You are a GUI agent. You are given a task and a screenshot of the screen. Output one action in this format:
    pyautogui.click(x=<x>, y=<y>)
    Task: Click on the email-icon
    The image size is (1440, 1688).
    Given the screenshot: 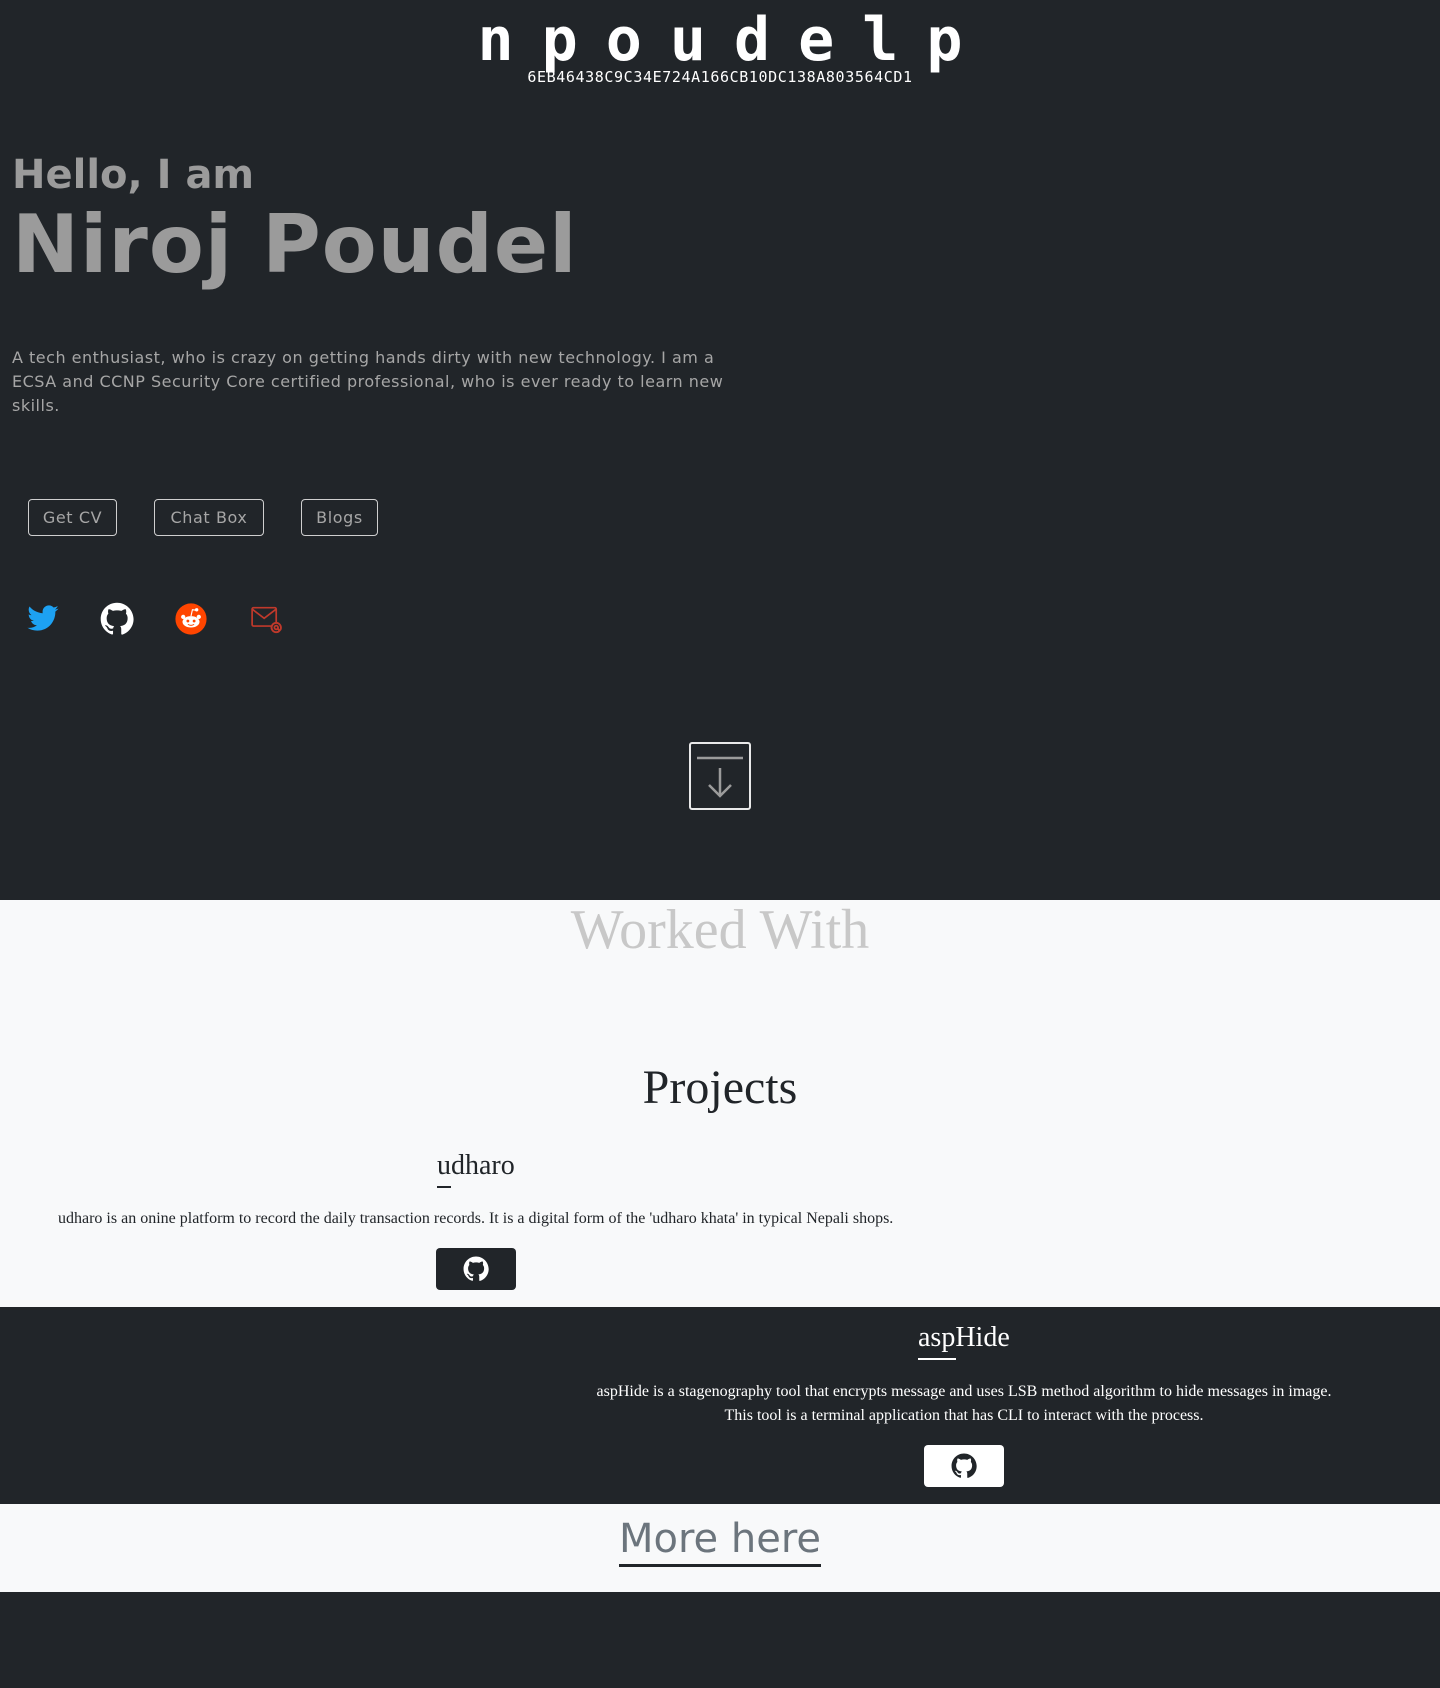 What is the action you would take?
    pyautogui.click(x=267, y=619)
    